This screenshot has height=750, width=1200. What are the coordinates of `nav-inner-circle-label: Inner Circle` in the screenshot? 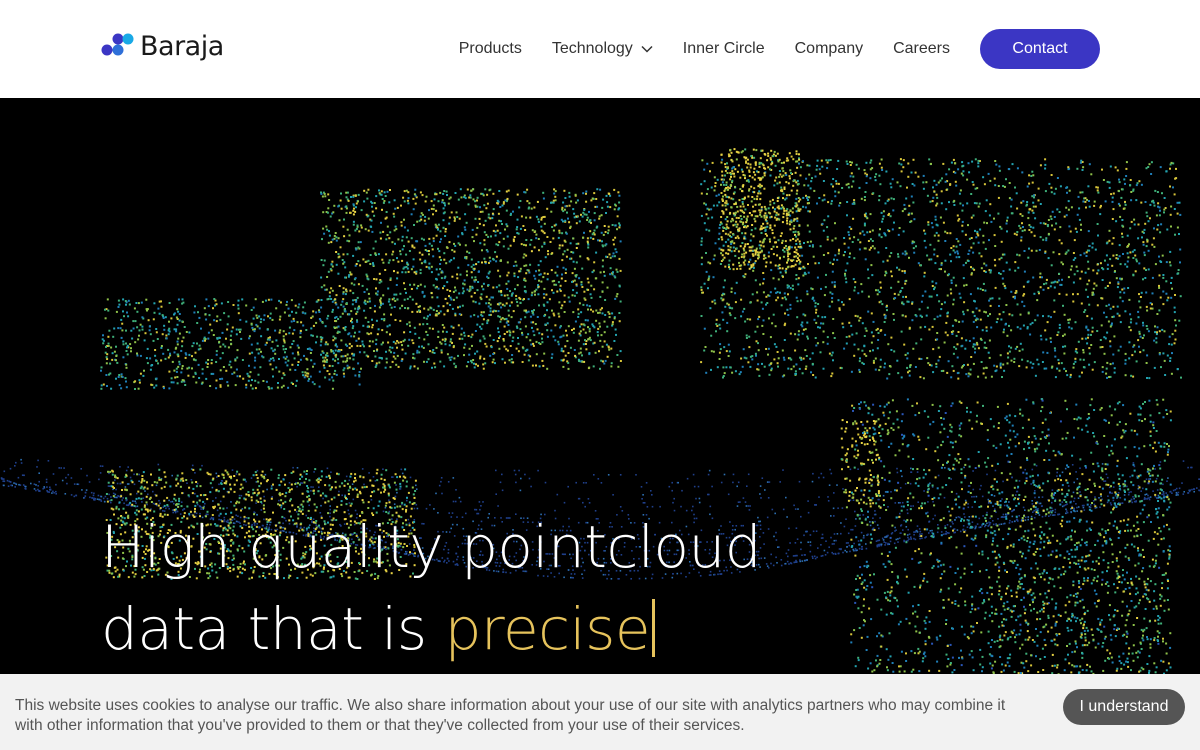 It's located at (723, 48).